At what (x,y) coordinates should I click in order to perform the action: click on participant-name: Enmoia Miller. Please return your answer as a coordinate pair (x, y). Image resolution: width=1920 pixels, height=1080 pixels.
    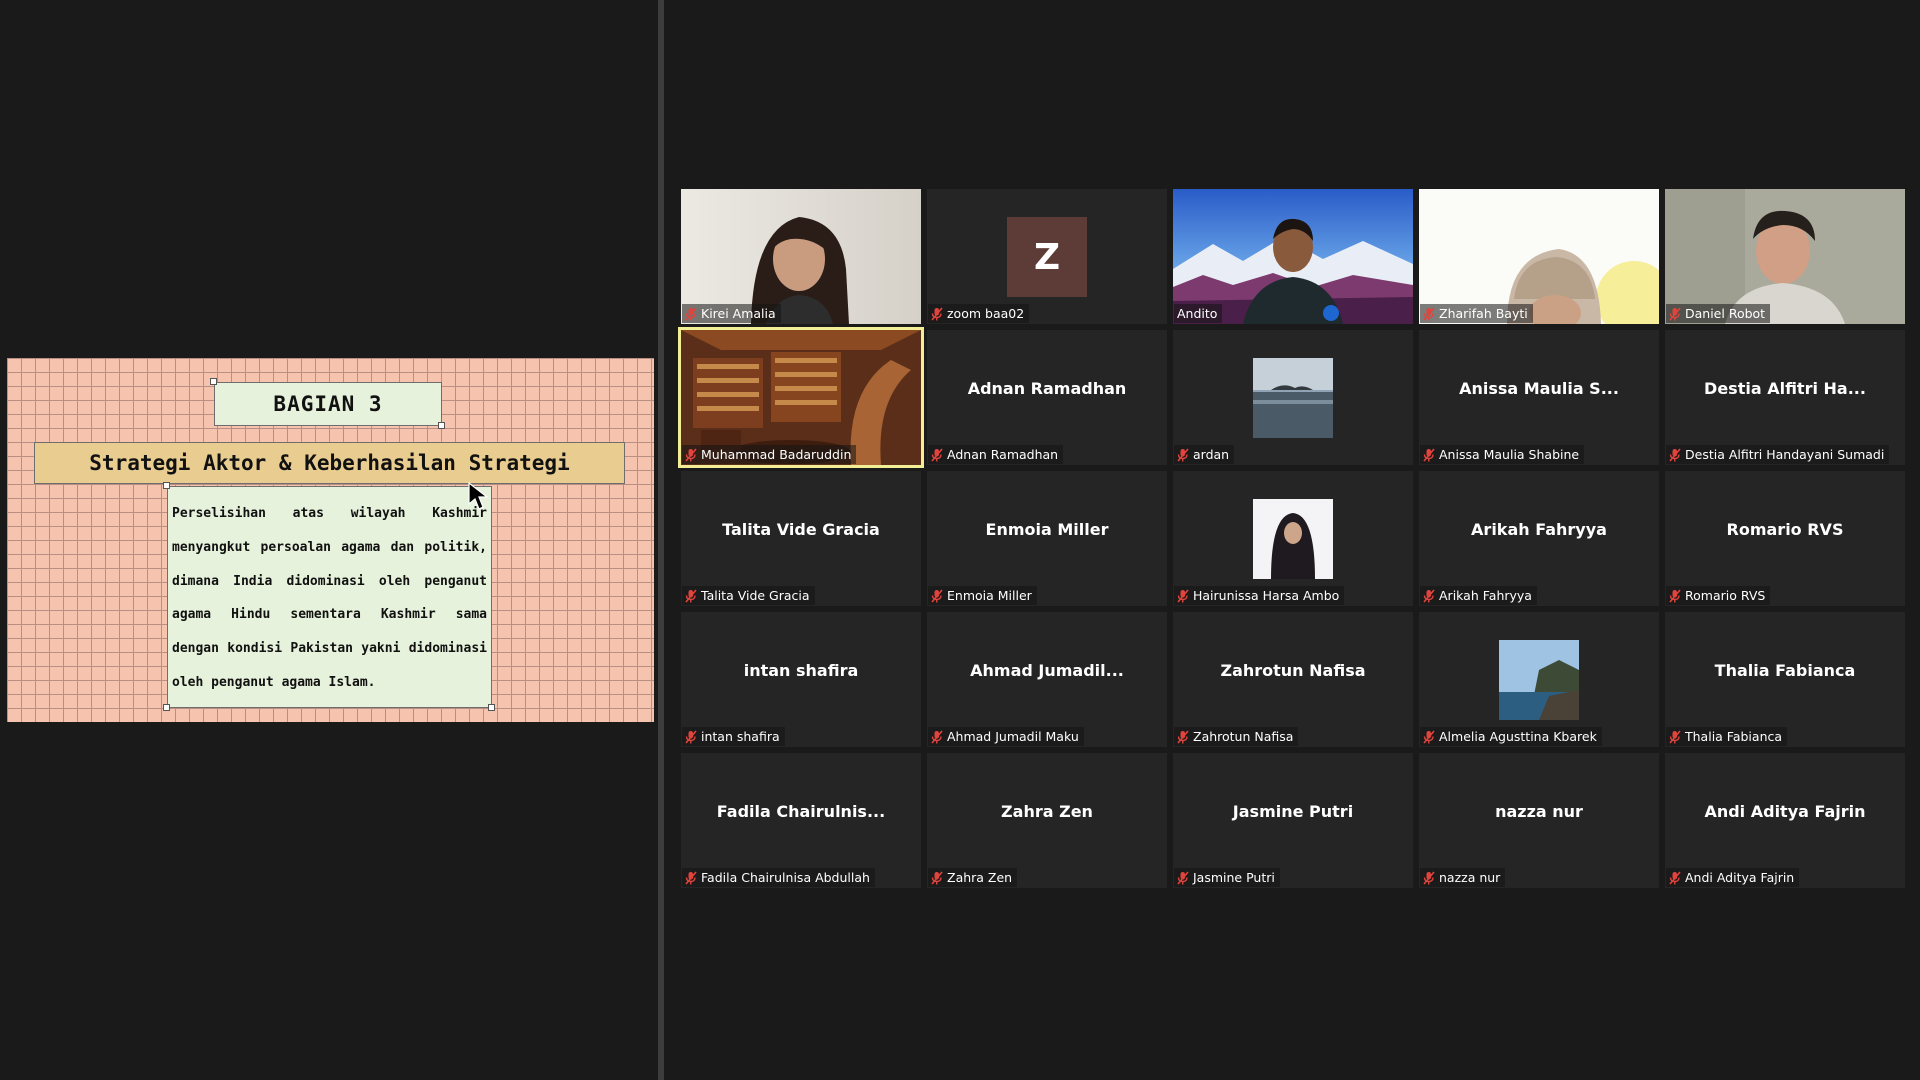
    Looking at the image, I should click on (989, 595).